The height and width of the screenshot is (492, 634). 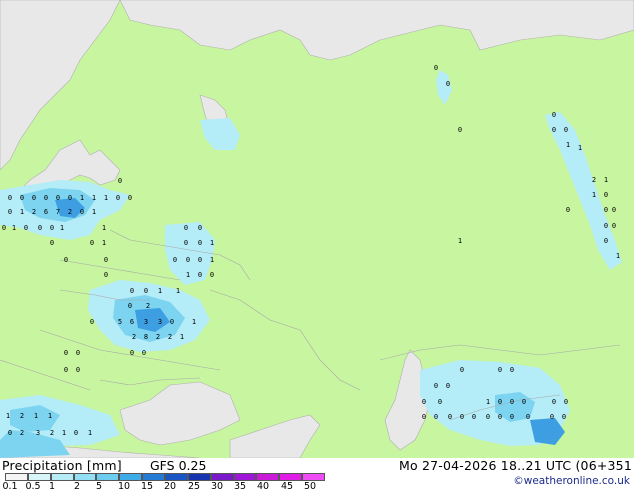 I want to click on color-scale-label: 1, so click(x=52, y=486).